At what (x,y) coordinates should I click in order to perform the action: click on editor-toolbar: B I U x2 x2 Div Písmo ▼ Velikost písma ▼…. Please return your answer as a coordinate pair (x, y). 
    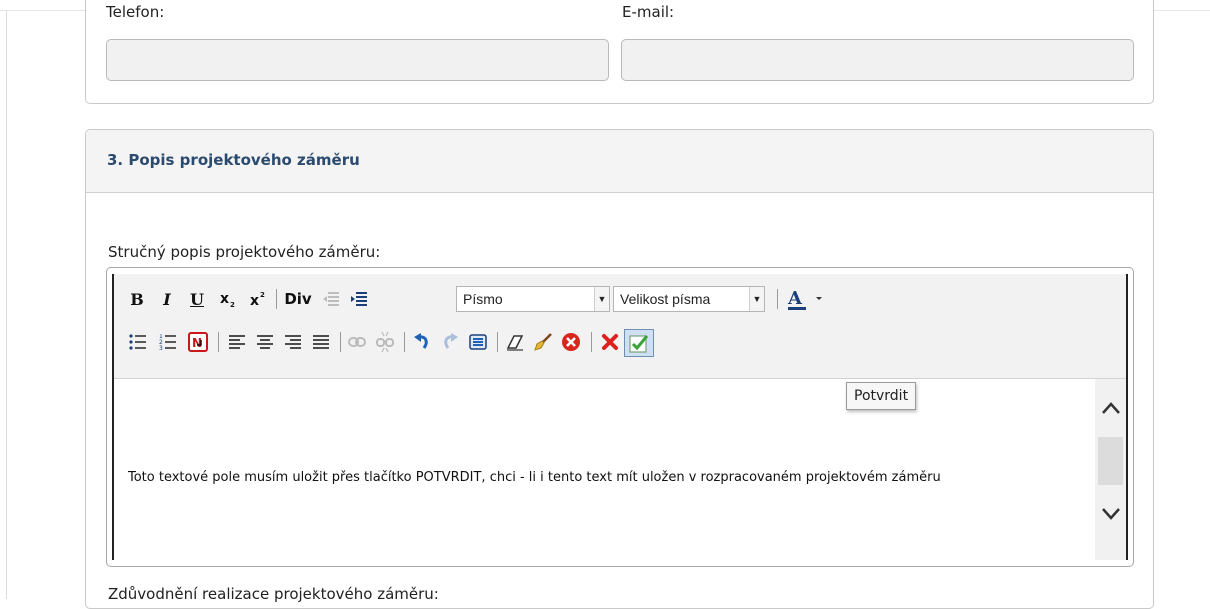
    Looking at the image, I should click on (620, 326).